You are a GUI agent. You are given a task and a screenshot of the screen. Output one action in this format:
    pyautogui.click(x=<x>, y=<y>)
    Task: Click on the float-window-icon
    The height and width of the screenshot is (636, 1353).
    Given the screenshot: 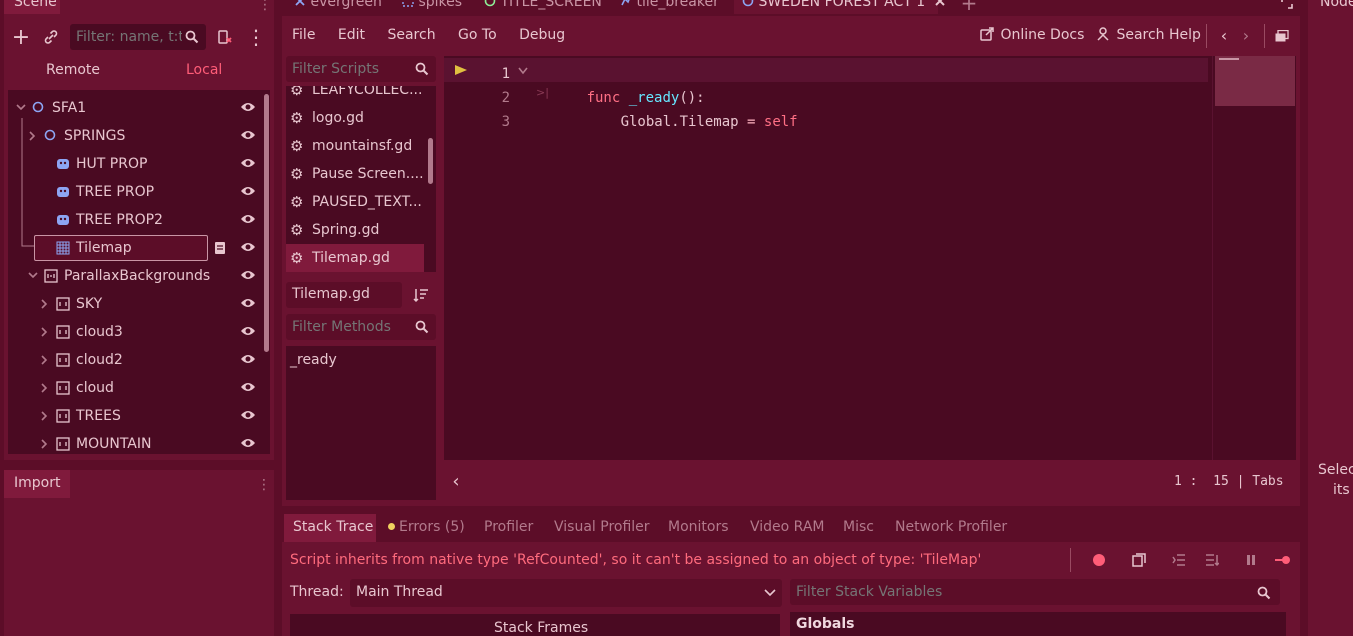 What is the action you would take?
    pyautogui.click(x=1282, y=36)
    